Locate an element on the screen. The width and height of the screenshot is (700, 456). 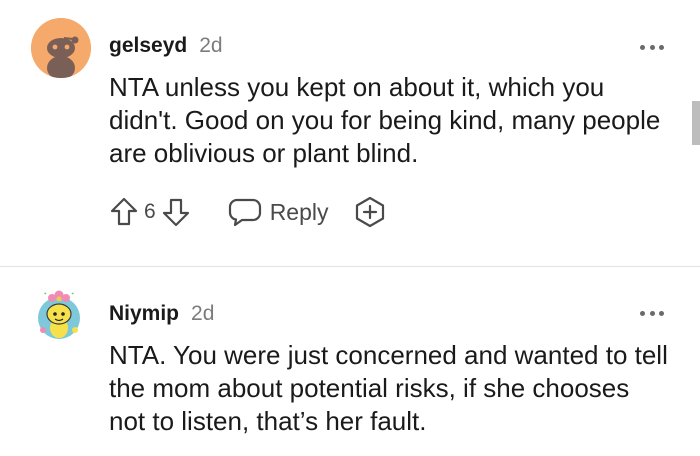
upvote-button is located at coordinates (124, 212).